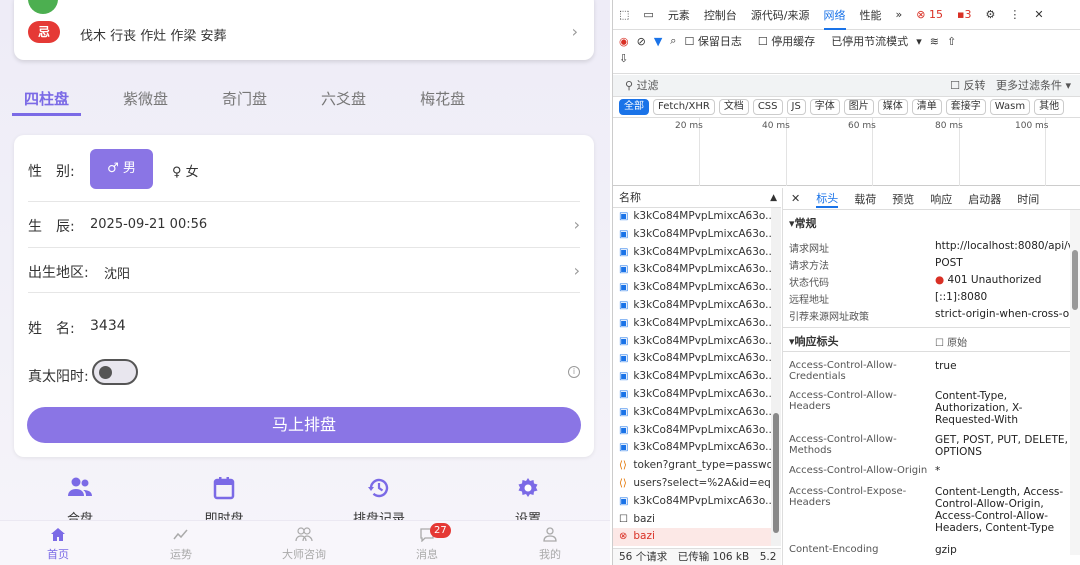  Describe the element at coordinates (692, 466) in the screenshot. I see `request-row: ⟨⟩ token?grant_type=password` at that location.